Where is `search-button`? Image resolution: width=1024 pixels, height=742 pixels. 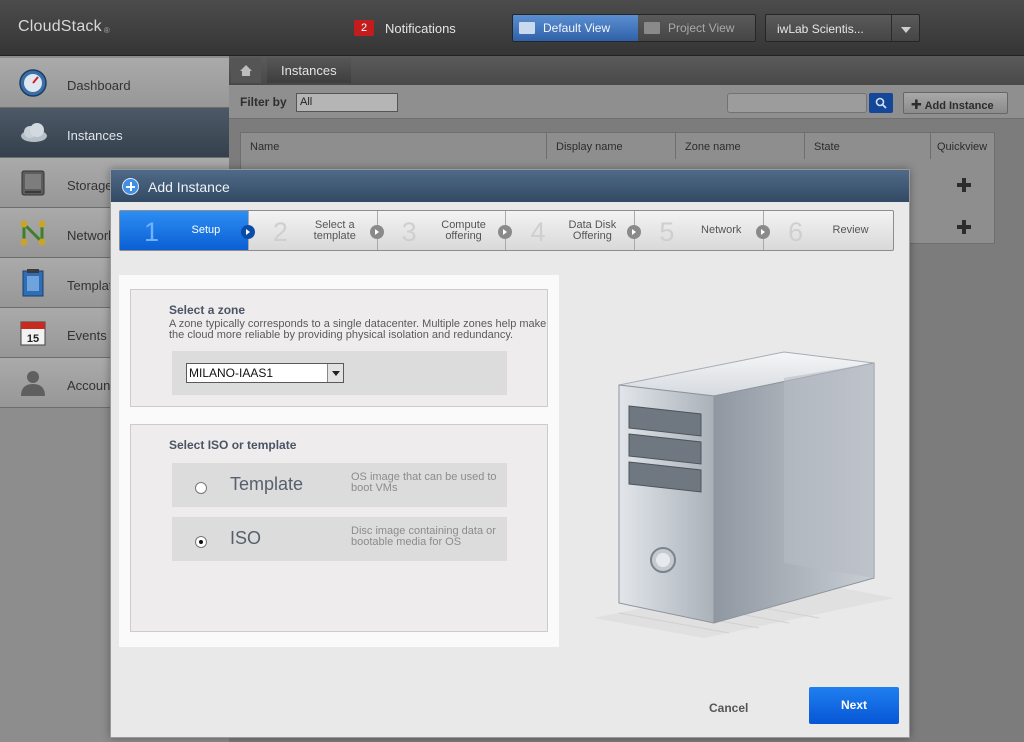
search-button is located at coordinates (881, 103).